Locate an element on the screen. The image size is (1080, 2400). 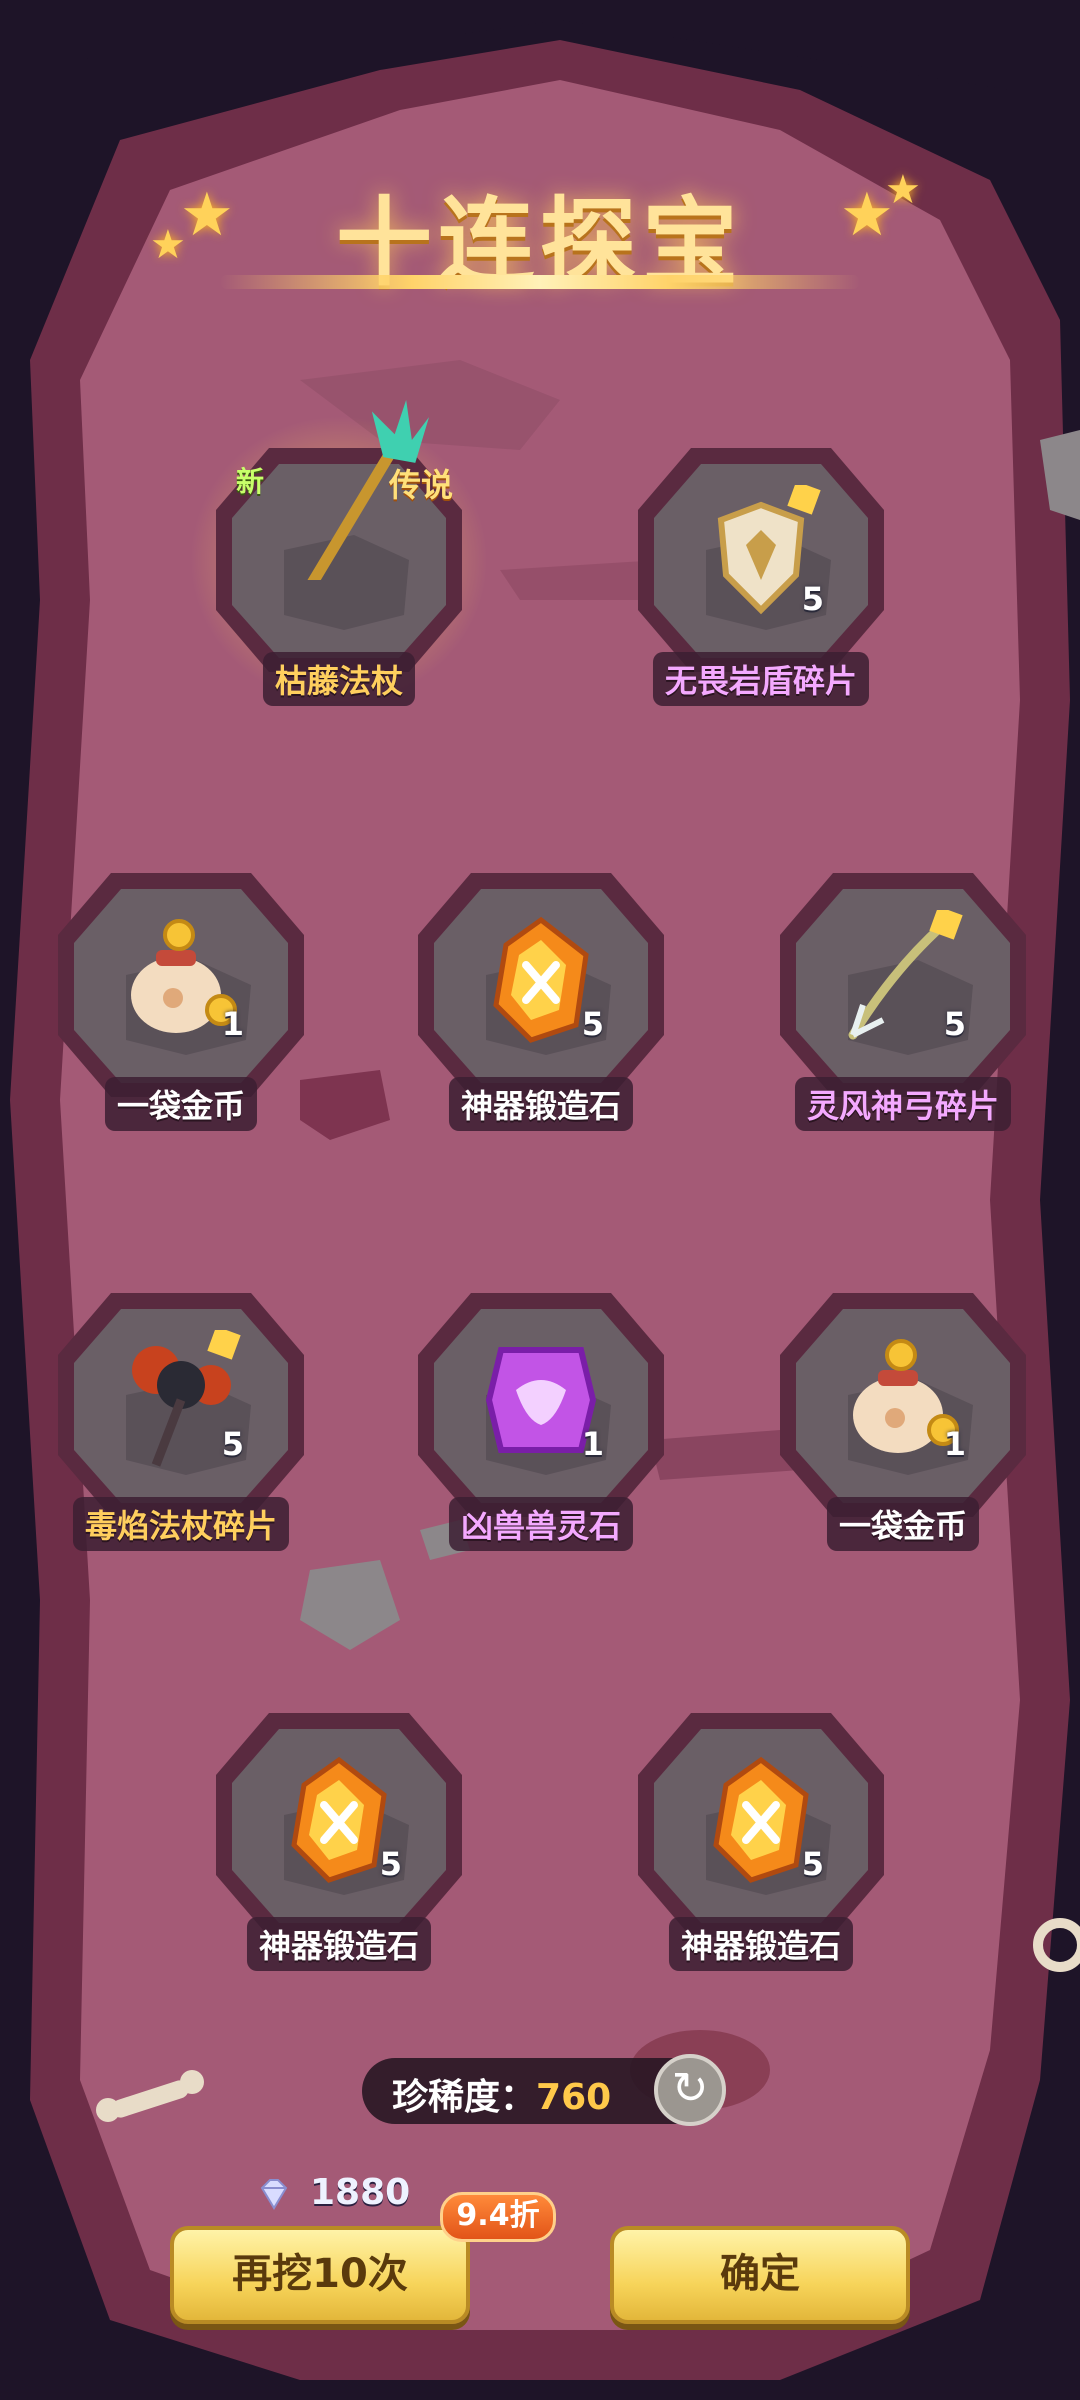
rarity-bar: 珍稀度：760 ↻ is located at coordinates (544, 2090).